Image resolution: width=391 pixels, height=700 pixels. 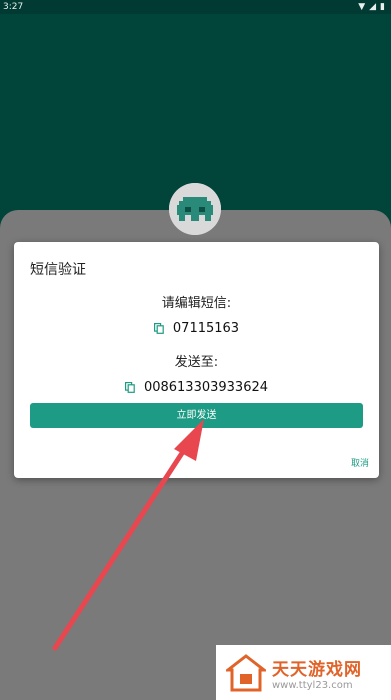 What do you see at coordinates (206, 328) in the screenshot?
I see `sms-content: 07115163` at bounding box center [206, 328].